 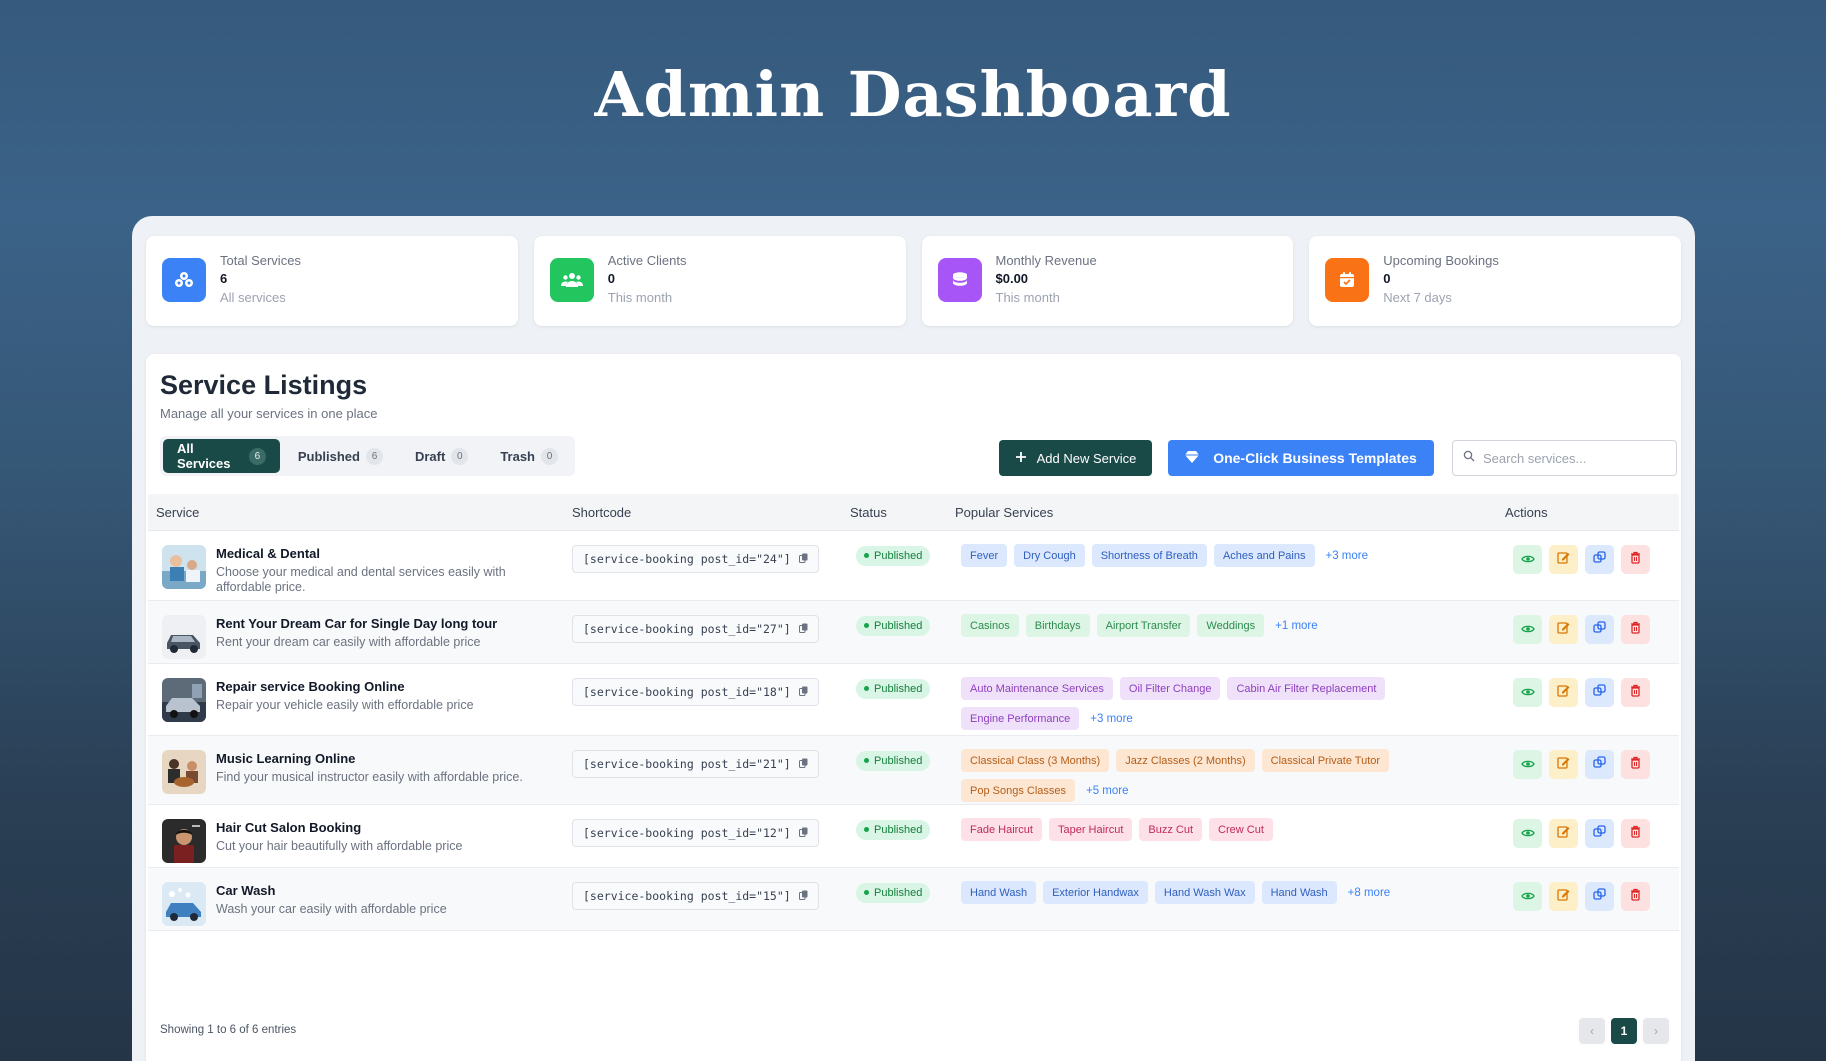 I want to click on service-name: Car Wash, so click(x=373, y=891).